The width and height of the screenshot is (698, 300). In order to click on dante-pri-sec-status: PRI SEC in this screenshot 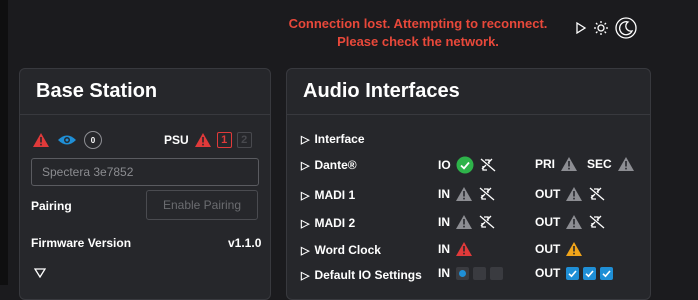, I will do `click(585, 164)`.